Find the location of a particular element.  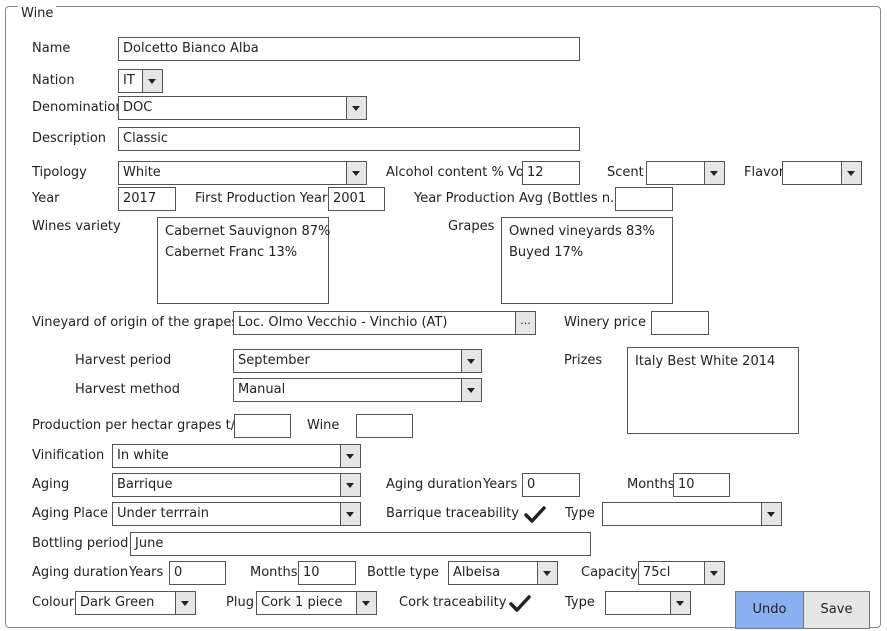

aging-2-months-field: 10 is located at coordinates (327, 573).